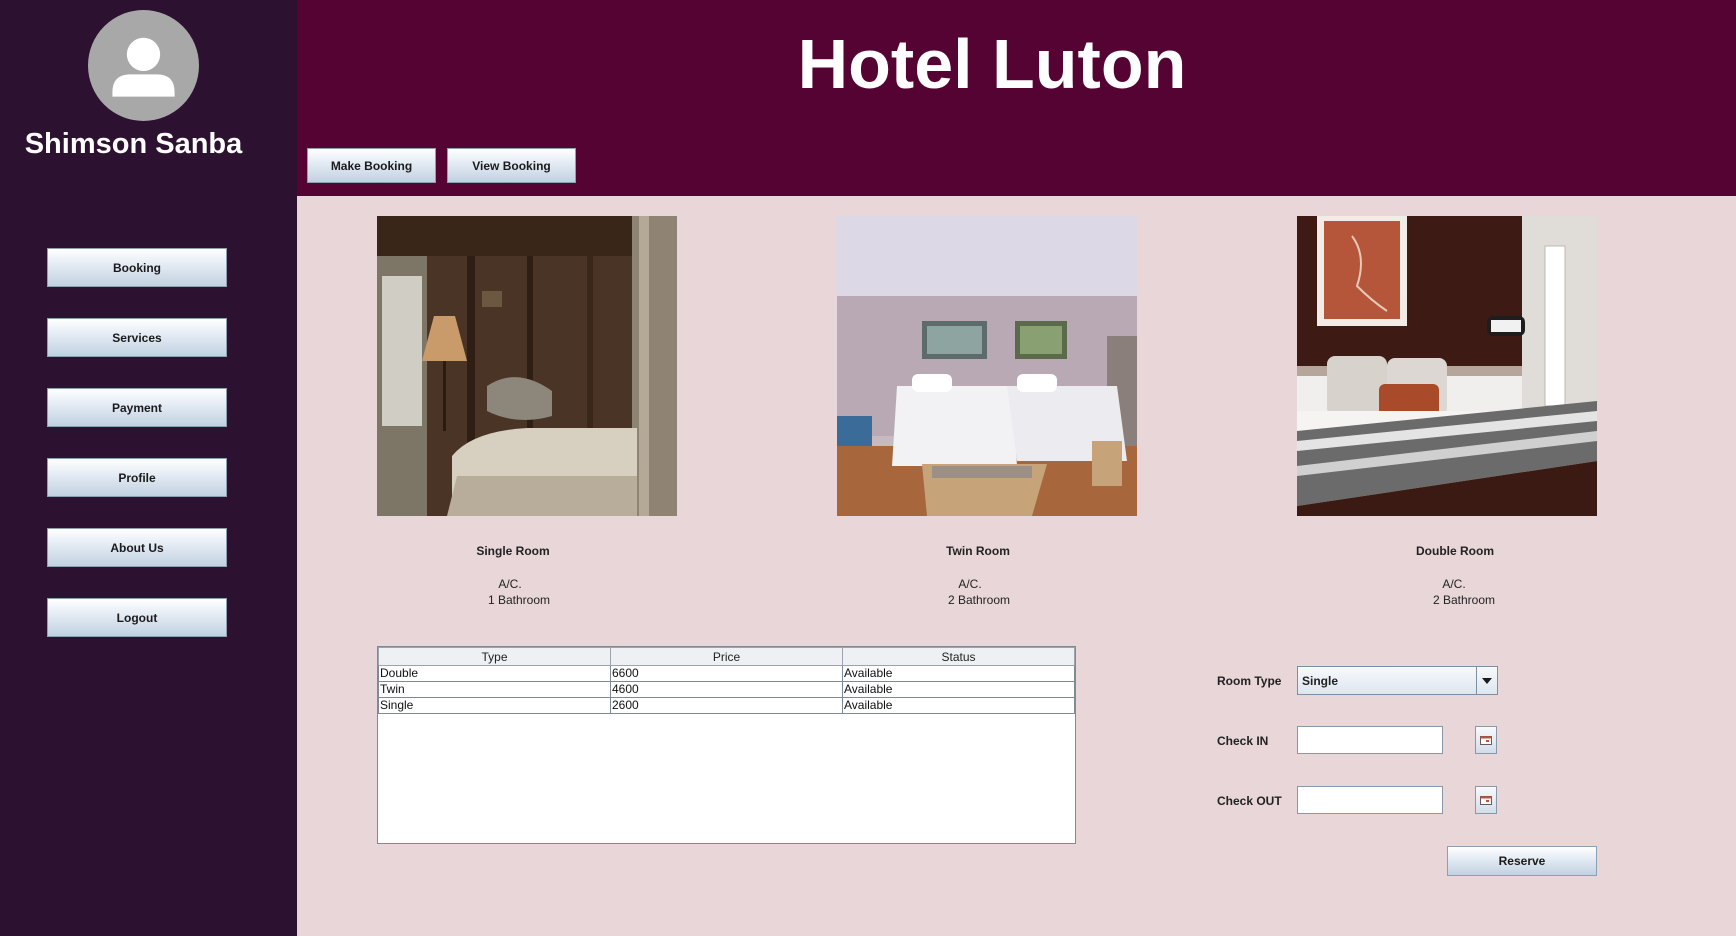 This screenshot has width=1736, height=936. Describe the element at coordinates (978, 551) in the screenshot. I see `twin-room-name: Twin Room` at that location.